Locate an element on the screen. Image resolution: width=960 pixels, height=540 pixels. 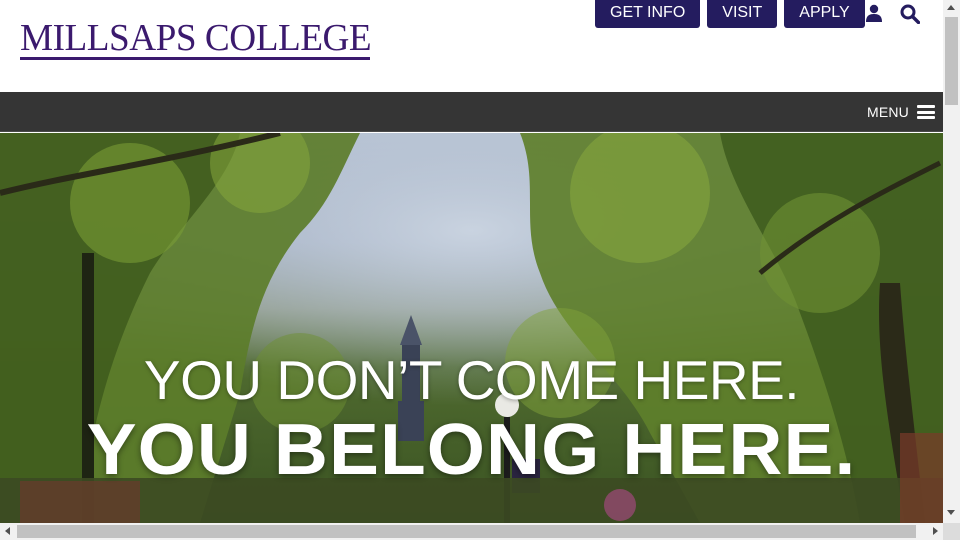
visit-button: VISIT is located at coordinates (742, 14).